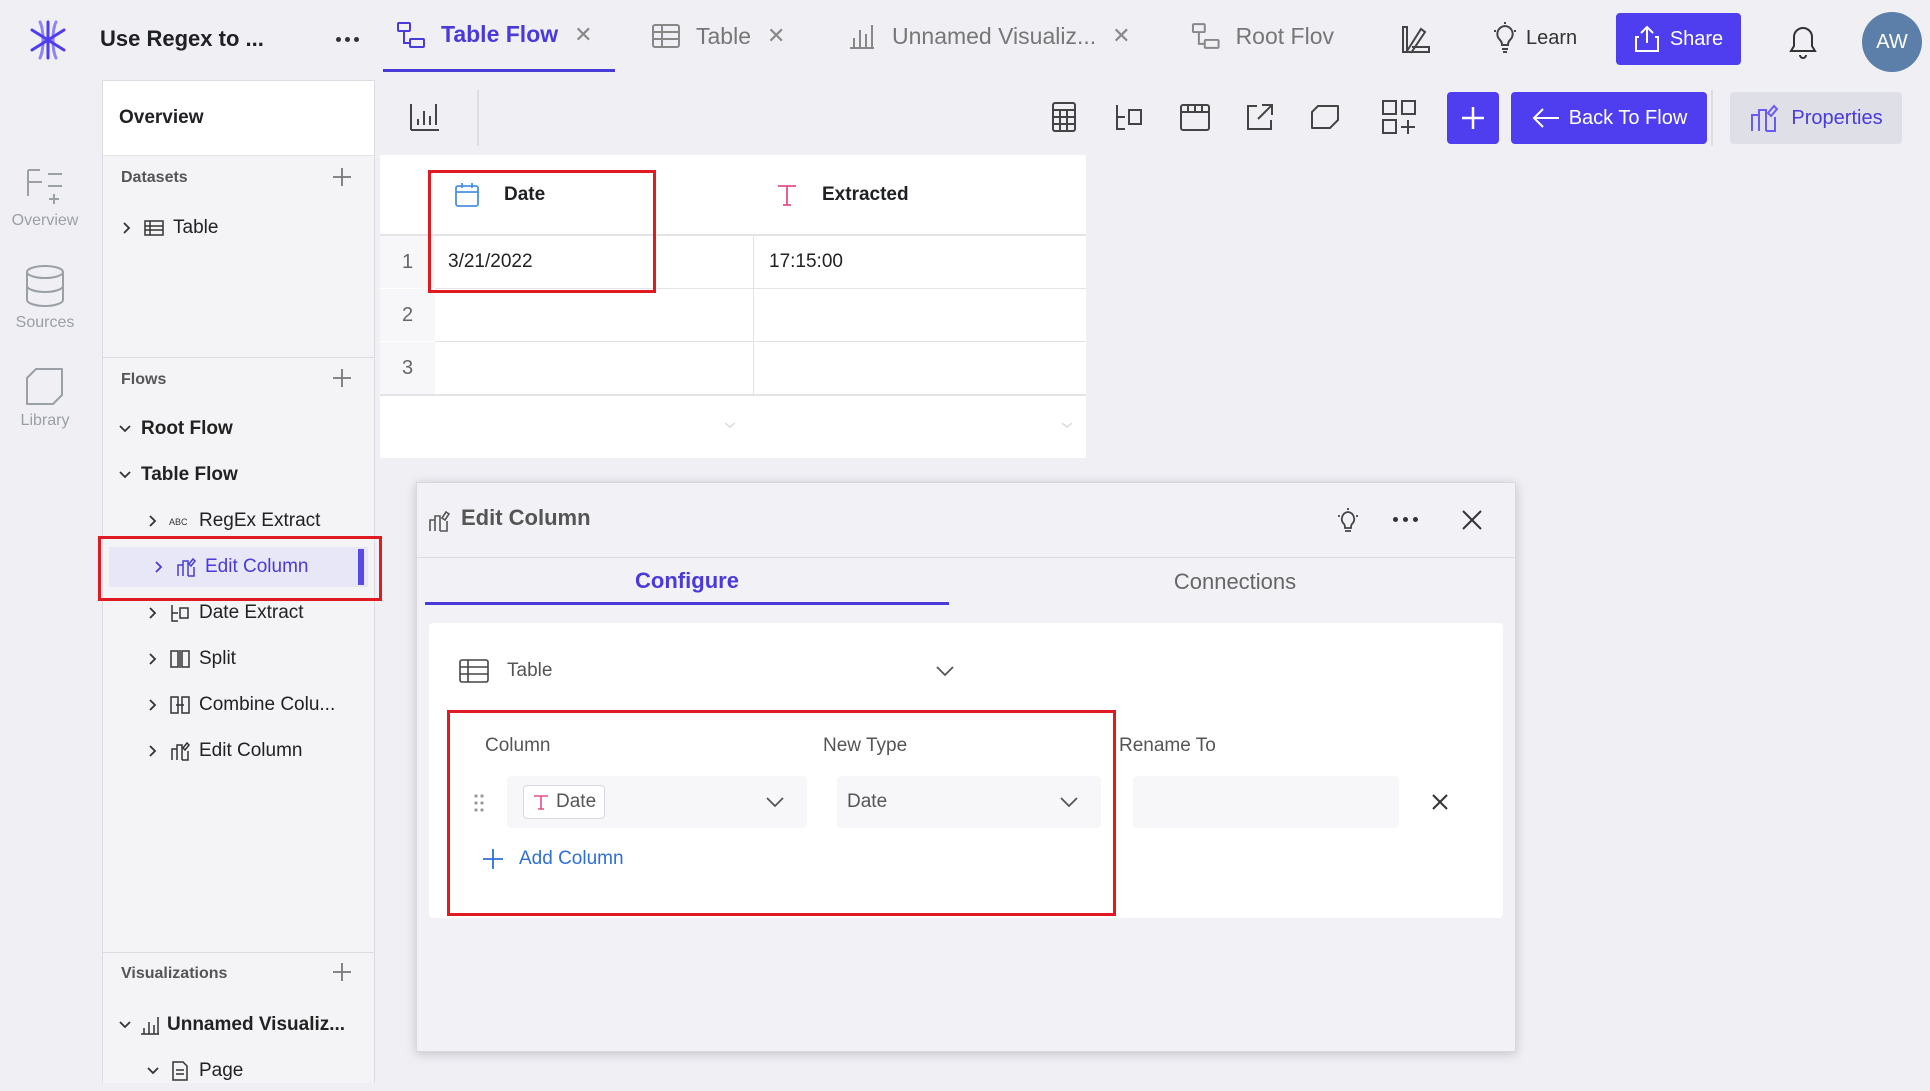 The image size is (1930, 1091). I want to click on tab-table-flow: Table Flow ✕, so click(499, 36).